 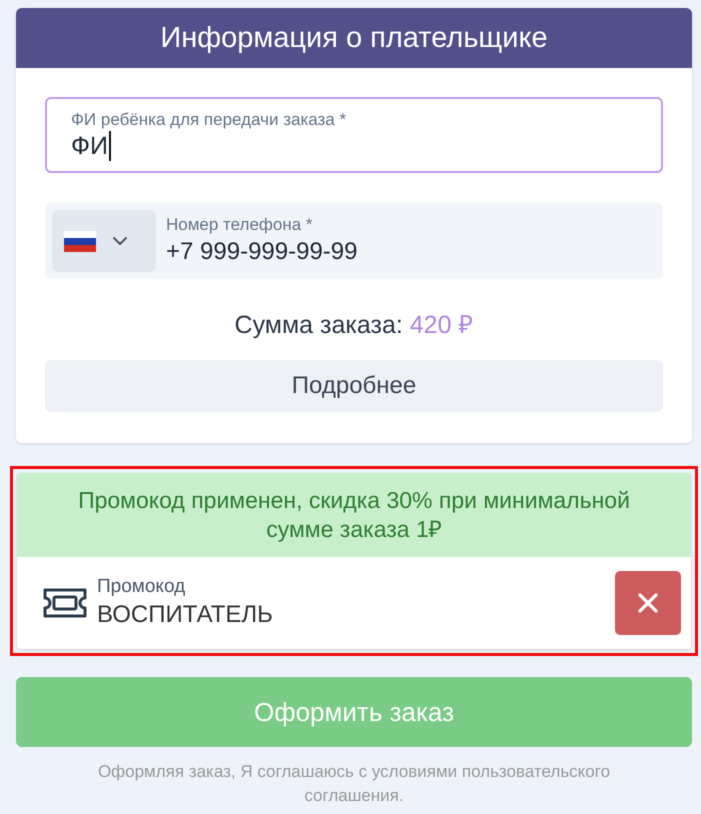 What do you see at coordinates (89, 146) in the screenshot?
I see `input-value: ФИ` at bounding box center [89, 146].